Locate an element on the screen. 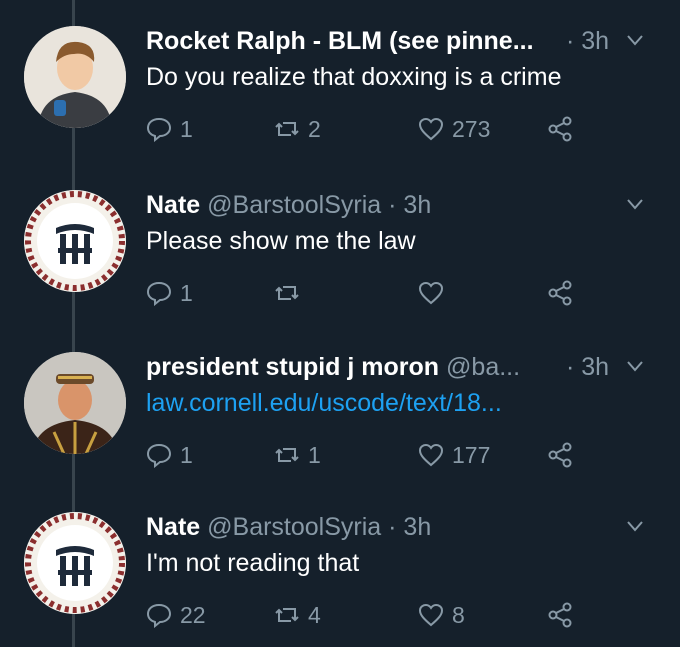 The height and width of the screenshot is (647, 680). retweet-button: 4 is located at coordinates (297, 615).